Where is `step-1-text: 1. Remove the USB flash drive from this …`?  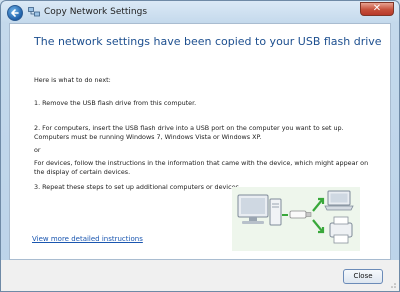 step-1-text: 1. Remove the USB flash drive from this … is located at coordinates (115, 103).